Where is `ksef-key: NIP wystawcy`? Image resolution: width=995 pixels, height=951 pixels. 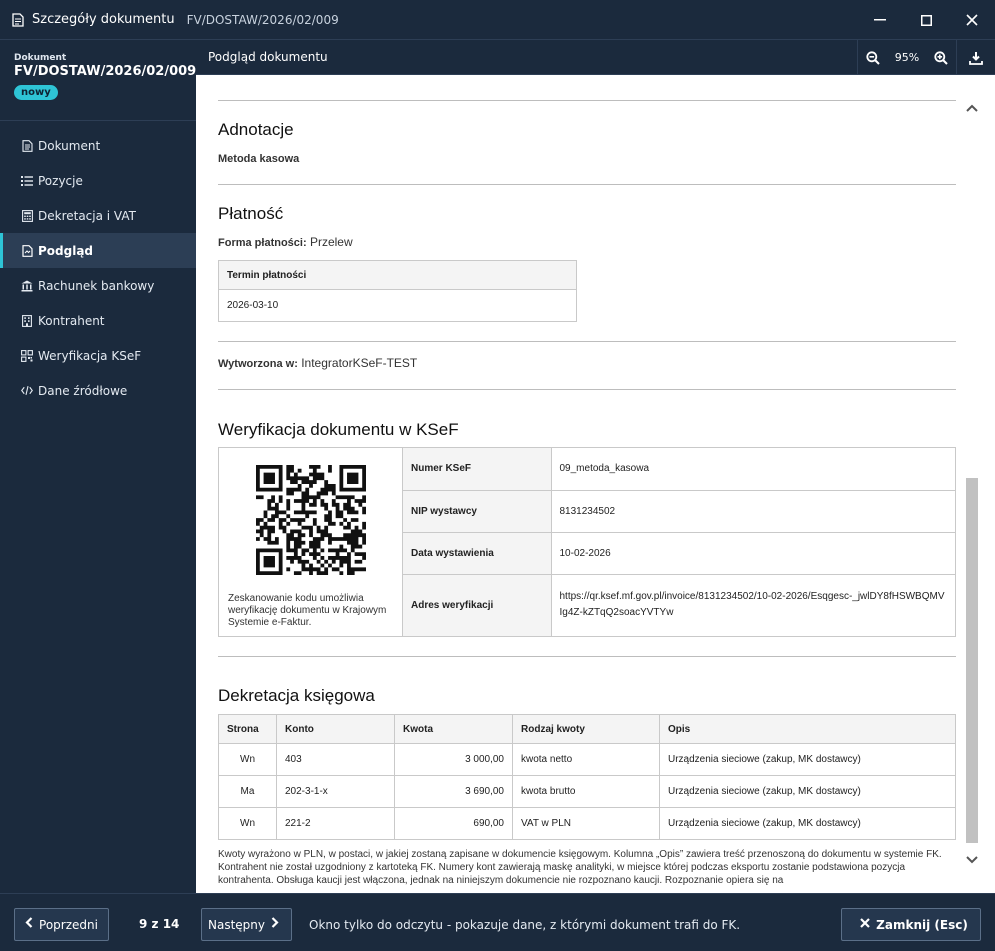 ksef-key: NIP wystawcy is located at coordinates (477, 511).